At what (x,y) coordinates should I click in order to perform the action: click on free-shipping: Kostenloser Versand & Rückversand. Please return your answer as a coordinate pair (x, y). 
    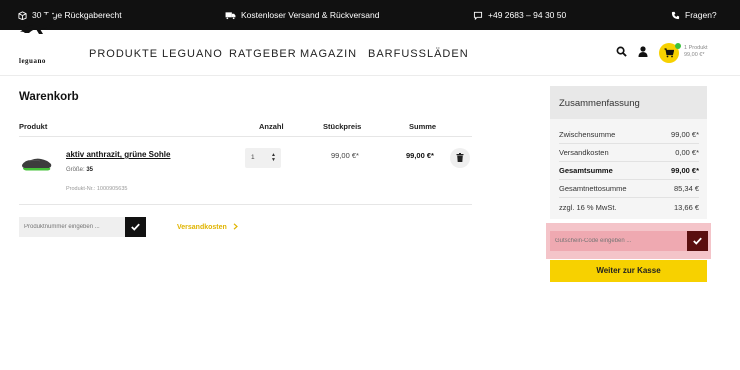
    Looking at the image, I should click on (302, 15).